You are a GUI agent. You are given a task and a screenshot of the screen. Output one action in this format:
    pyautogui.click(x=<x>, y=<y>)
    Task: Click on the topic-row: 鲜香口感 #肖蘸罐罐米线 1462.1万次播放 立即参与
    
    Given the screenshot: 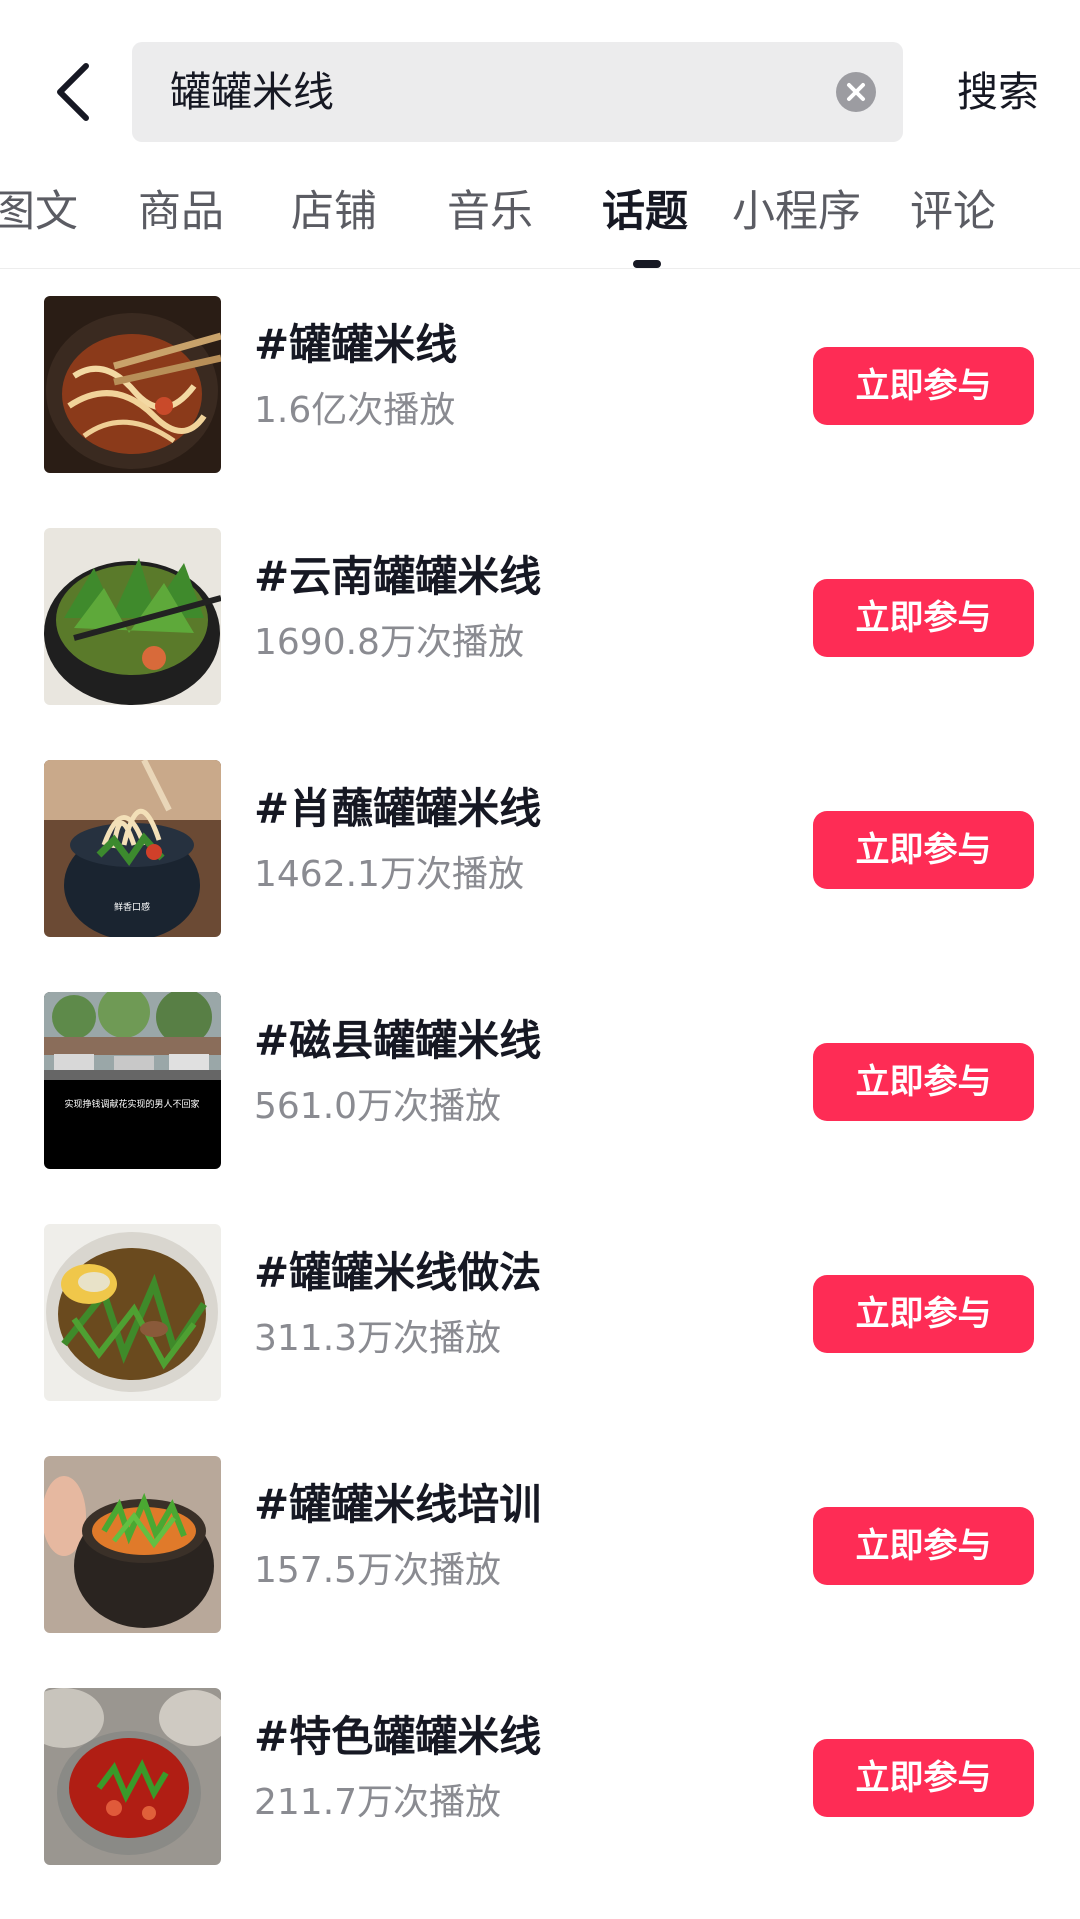 What is the action you would take?
    pyautogui.click(x=540, y=849)
    